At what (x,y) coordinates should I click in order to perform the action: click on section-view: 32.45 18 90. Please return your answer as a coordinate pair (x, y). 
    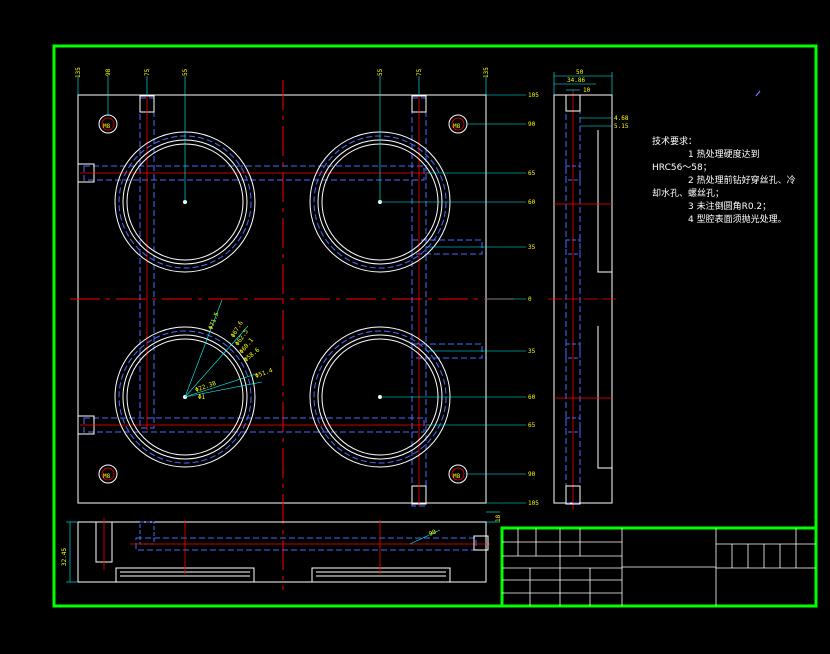
    Looking at the image, I should click on (281, 547).